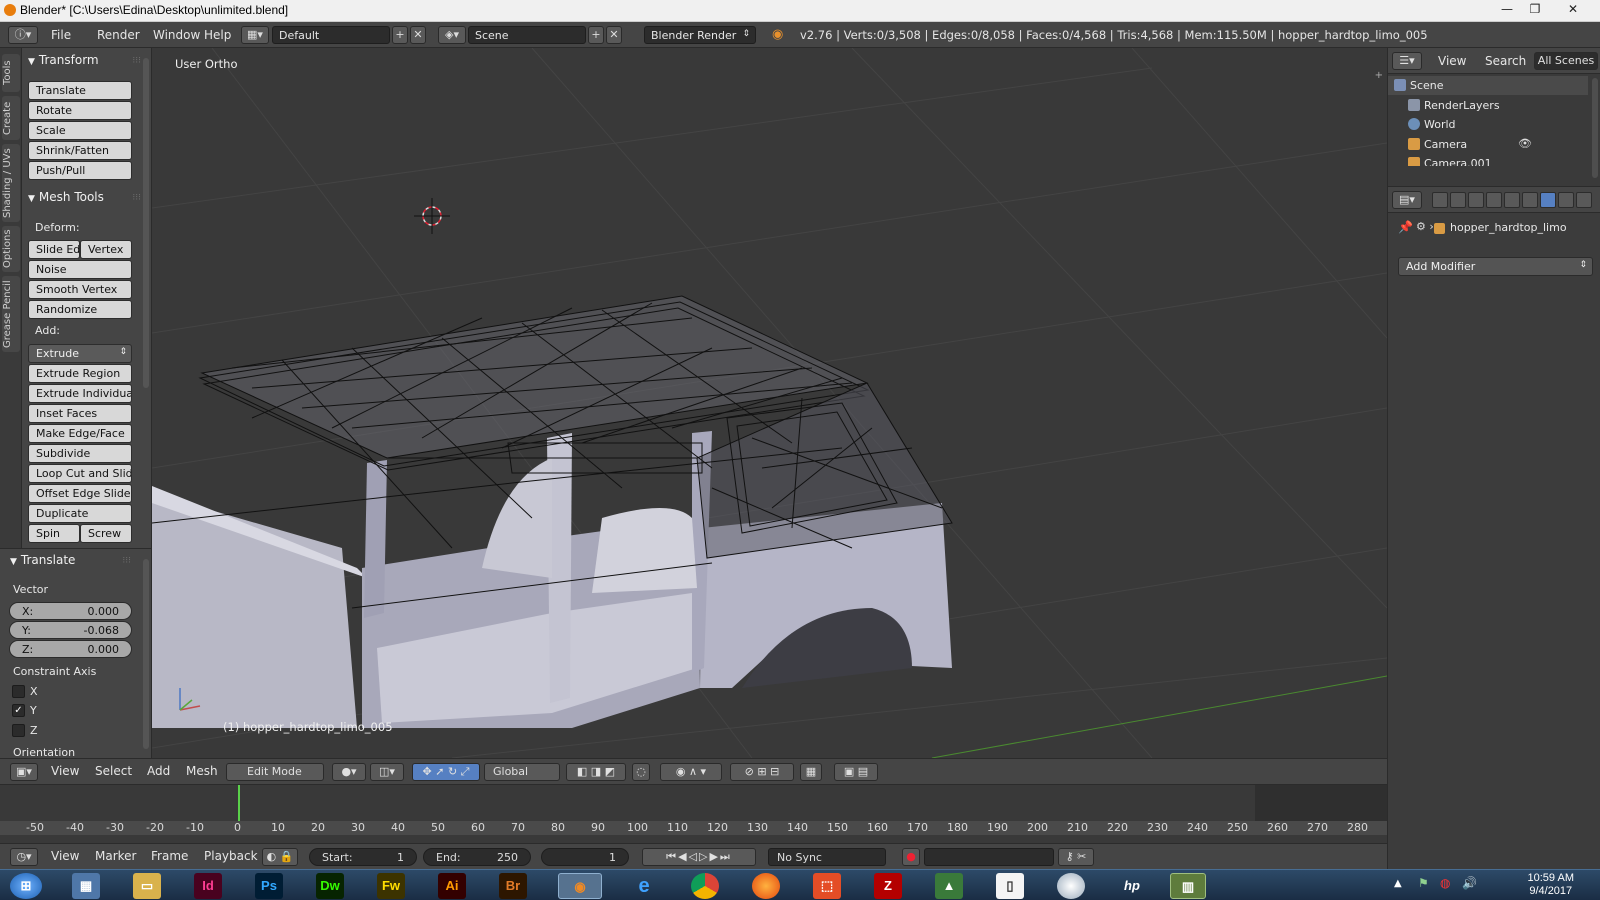  What do you see at coordinates (1076, 857) in the screenshot?
I see `keying-icons: ⚷ ✂` at bounding box center [1076, 857].